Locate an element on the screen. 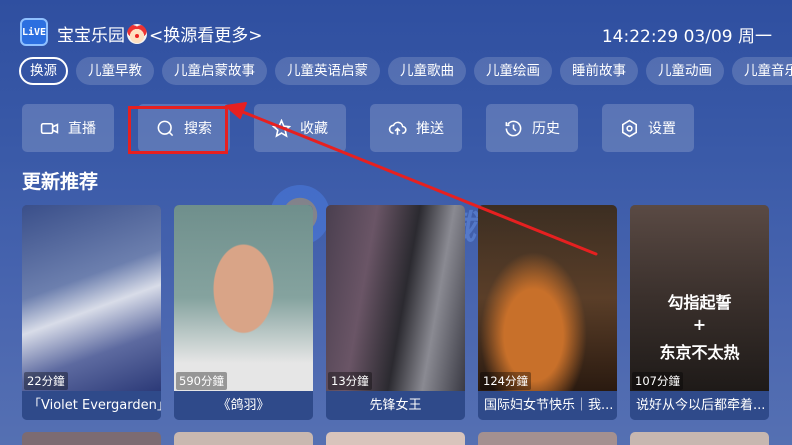  star-icon is located at coordinates (281, 128).